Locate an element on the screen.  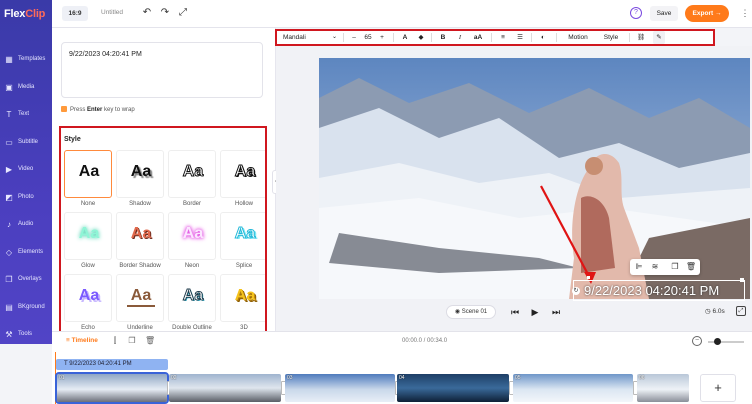
motion-button: Motion is located at coordinates (578, 37).